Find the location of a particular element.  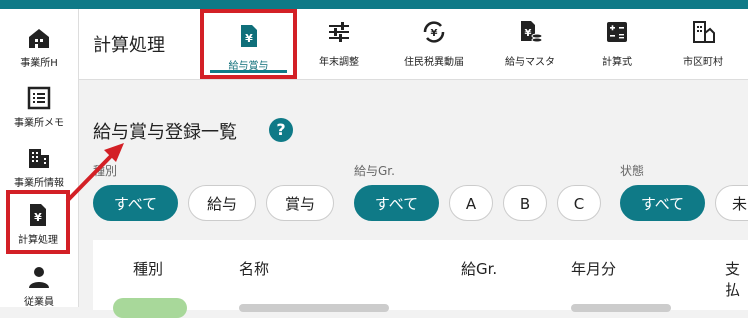

chip-group-b: B is located at coordinates (525, 203).